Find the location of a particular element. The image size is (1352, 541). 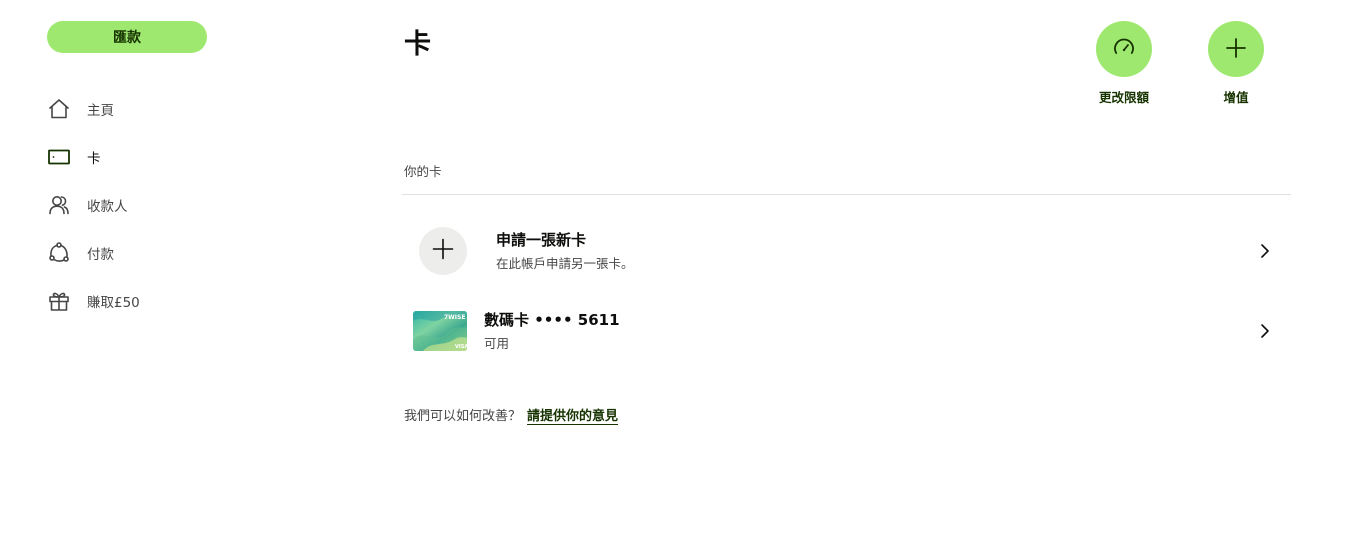

sidebar: 匯款 主頁 卡 收款人 付款 賺取£50 is located at coordinates (127, 173).